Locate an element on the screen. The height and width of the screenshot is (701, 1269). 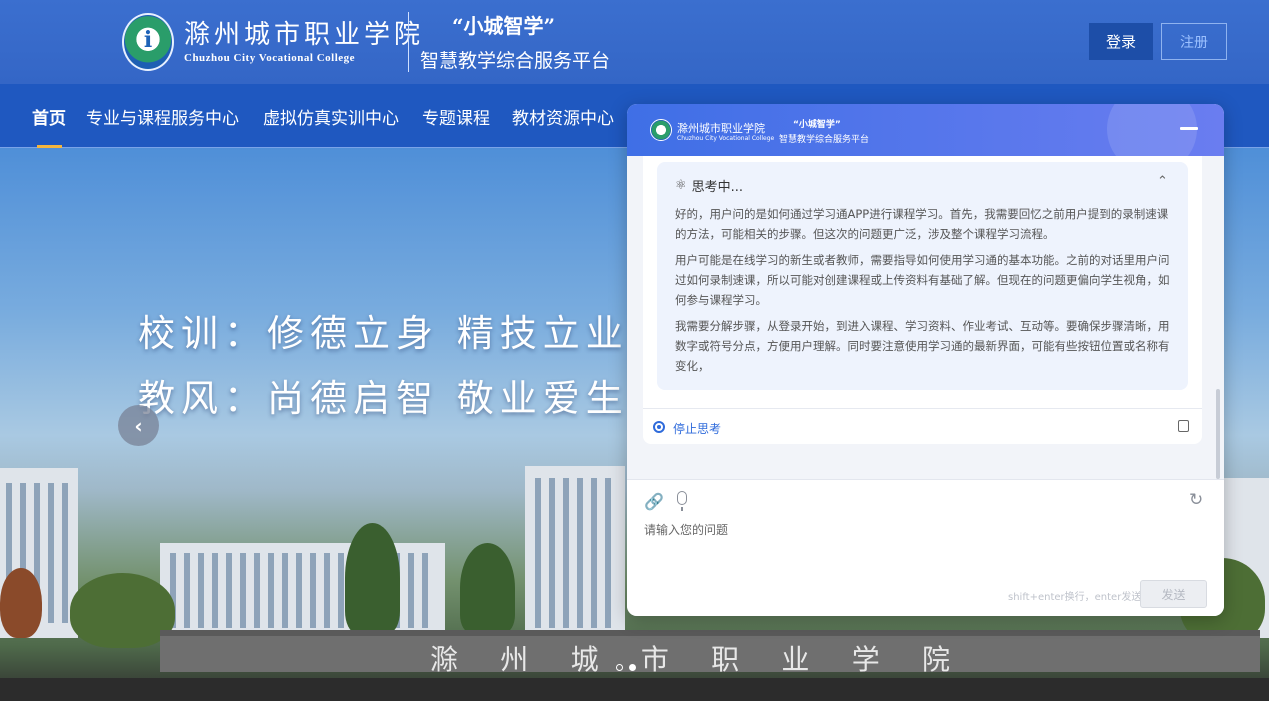
college-name-cn: 滁州城市职业学院 is located at coordinates (304, 35).